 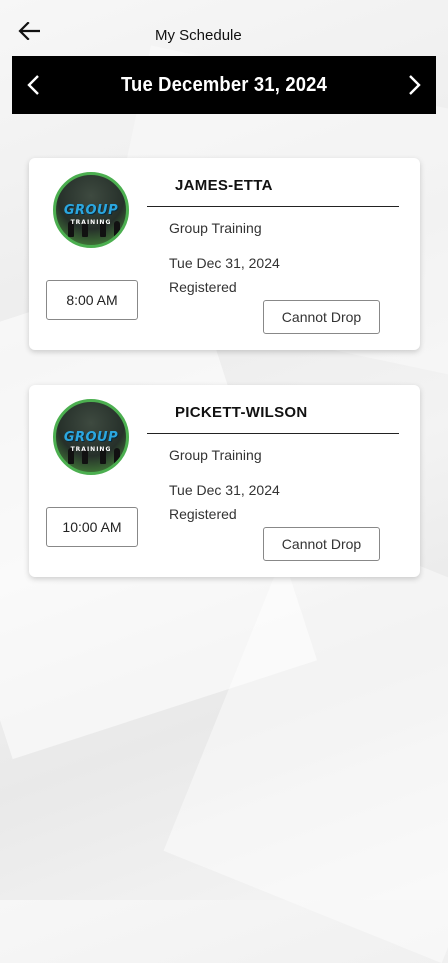 I want to click on previous-day-button, so click(x=33, y=85).